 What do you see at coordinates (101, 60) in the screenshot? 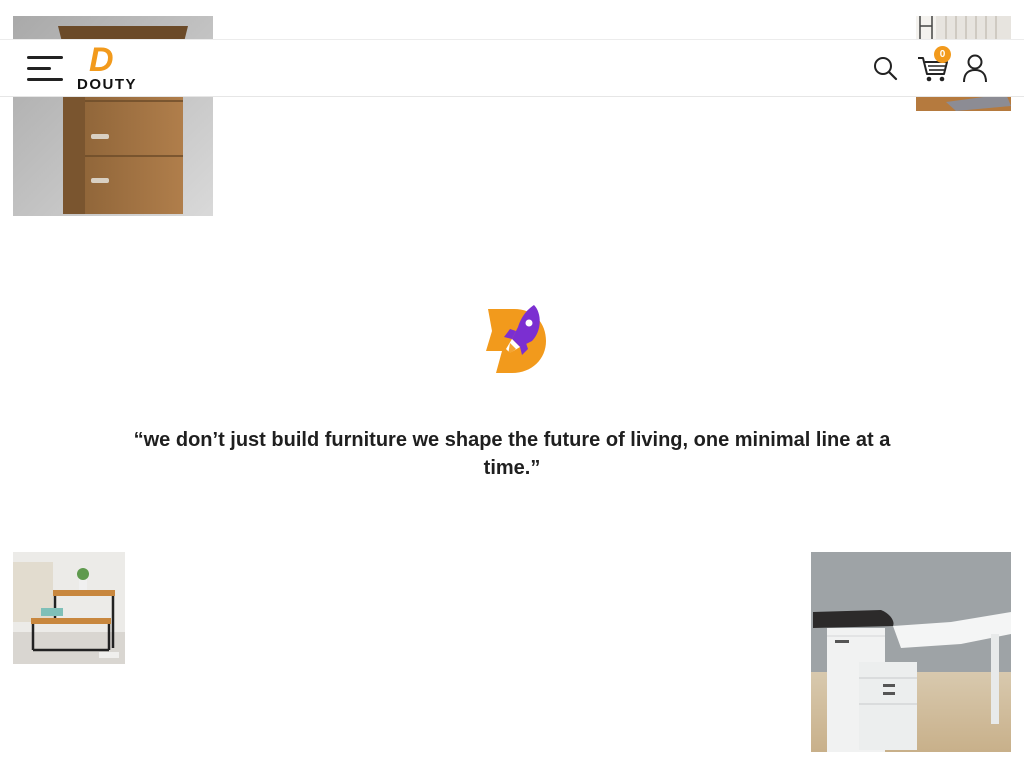
I see `logo-mark: D` at bounding box center [101, 60].